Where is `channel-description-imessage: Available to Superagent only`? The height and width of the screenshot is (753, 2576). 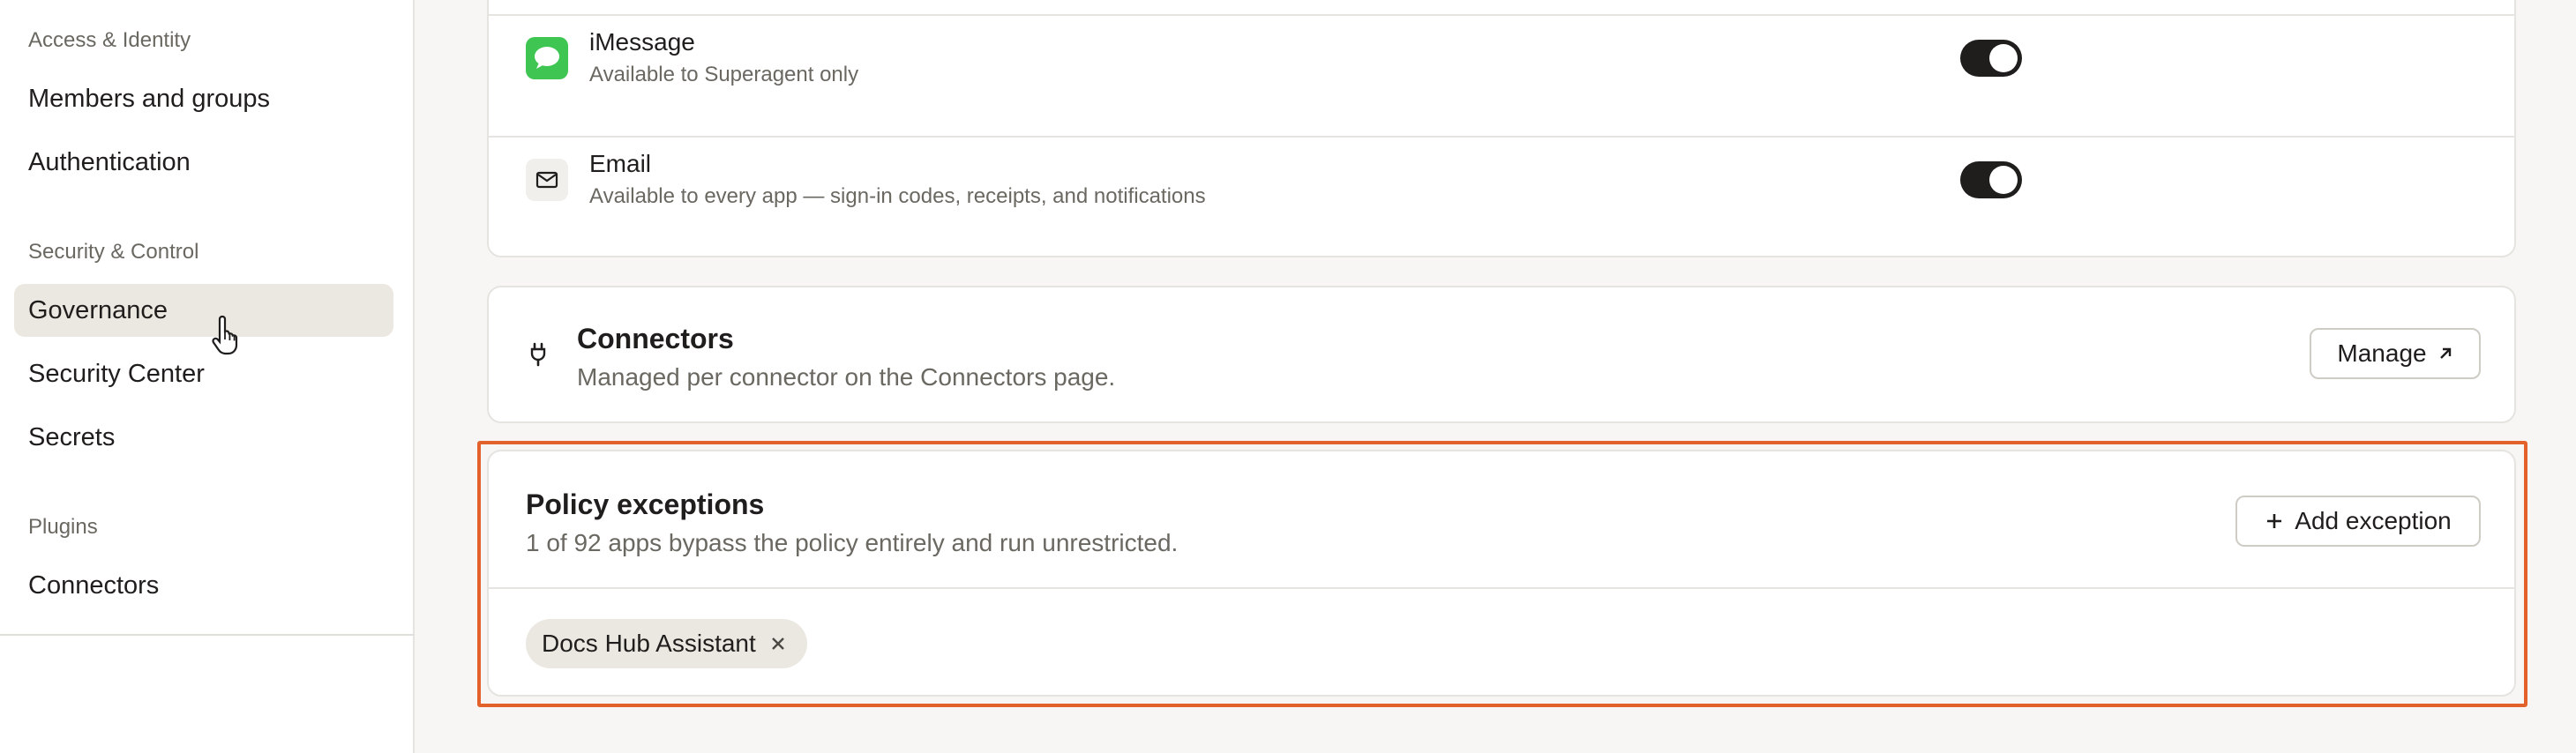
channel-description-imessage: Available to Superagent only is located at coordinates (724, 74).